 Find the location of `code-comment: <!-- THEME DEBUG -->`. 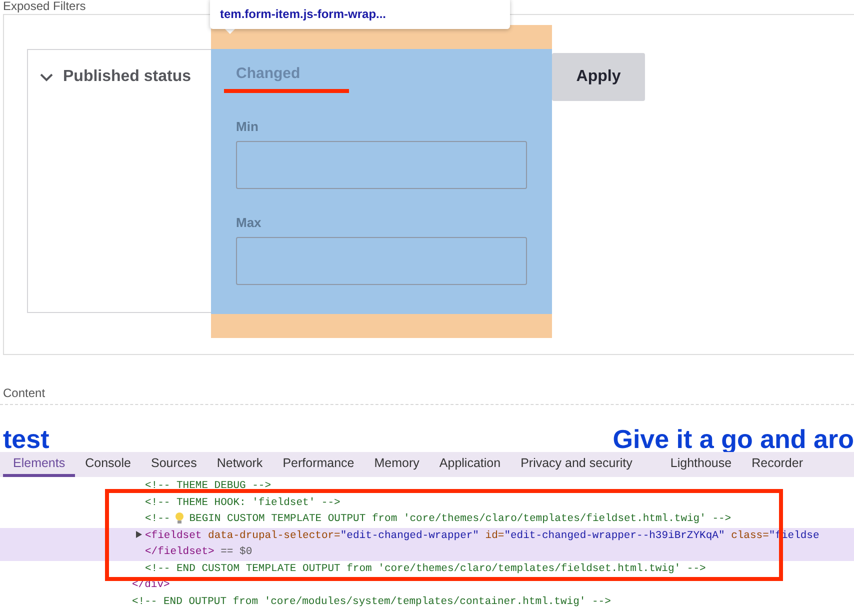

code-comment: <!-- THEME DEBUG --> is located at coordinates (208, 486).